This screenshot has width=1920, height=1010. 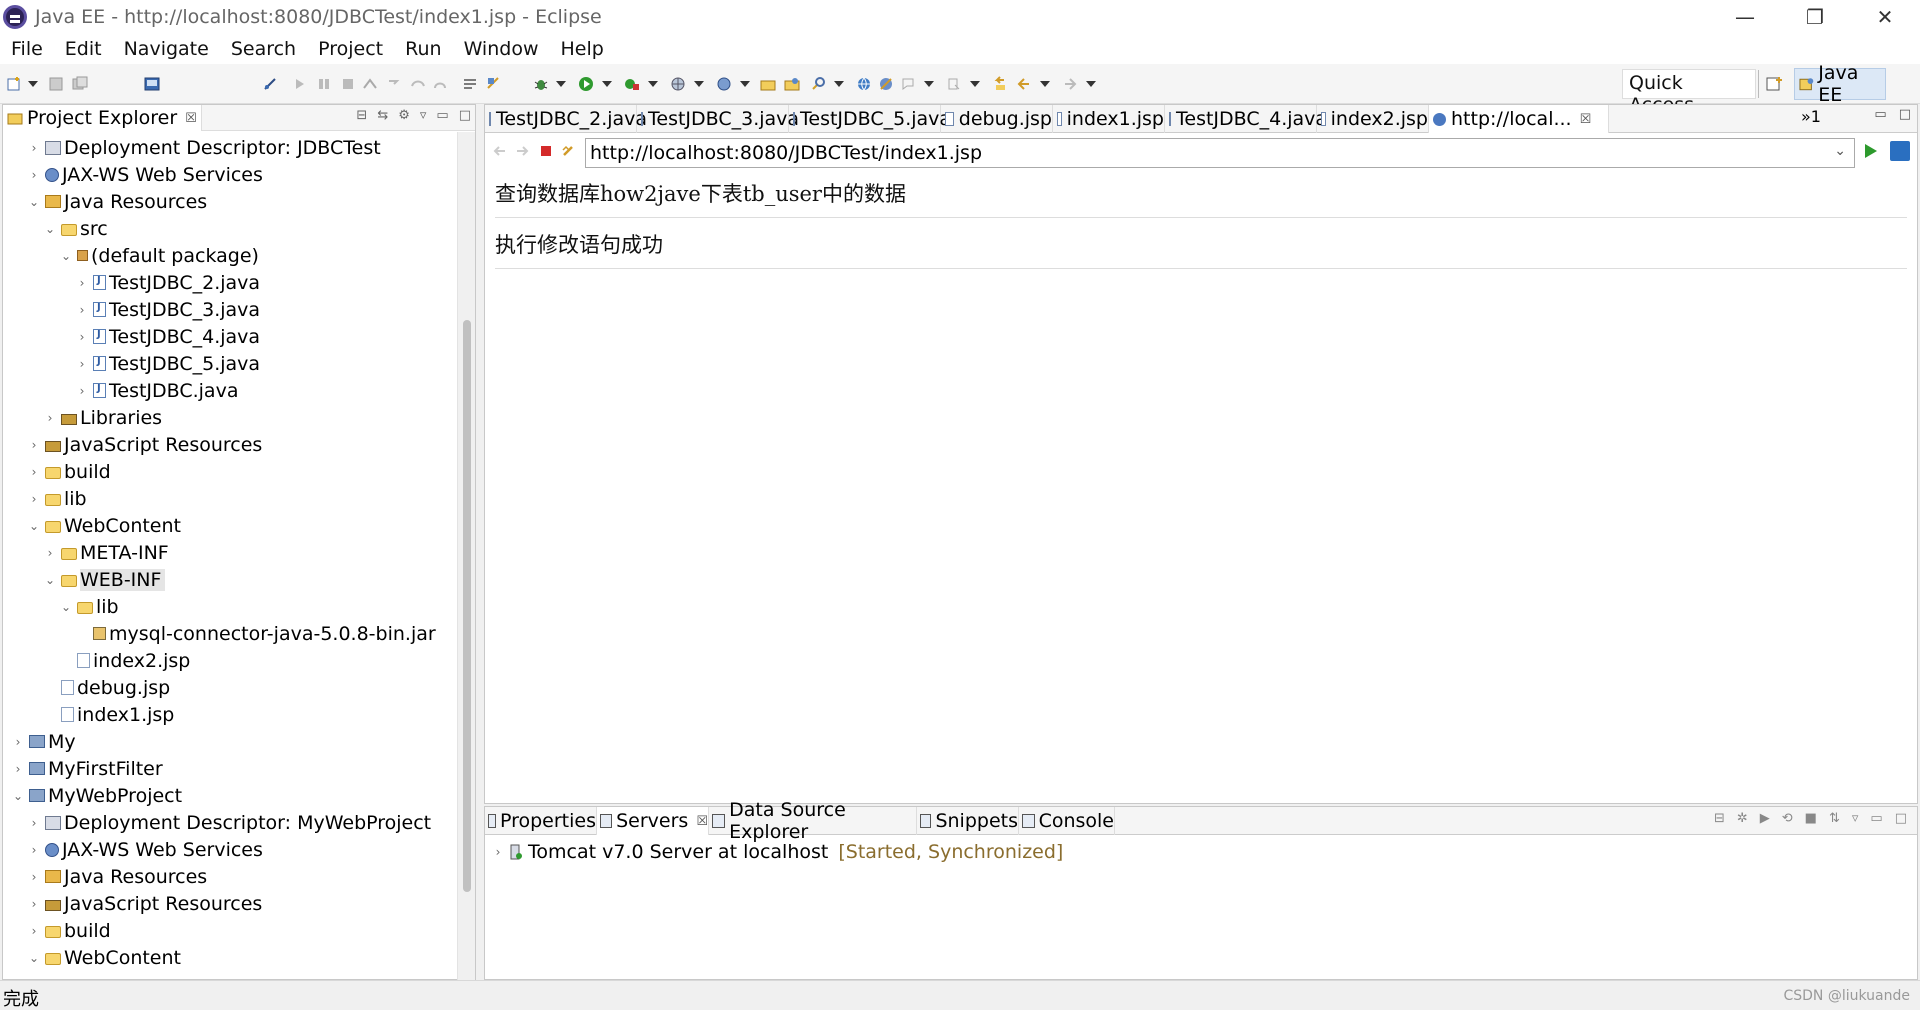 What do you see at coordinates (1840, 151) in the screenshot?
I see `url-history-dropdown-icon: ⌄` at bounding box center [1840, 151].